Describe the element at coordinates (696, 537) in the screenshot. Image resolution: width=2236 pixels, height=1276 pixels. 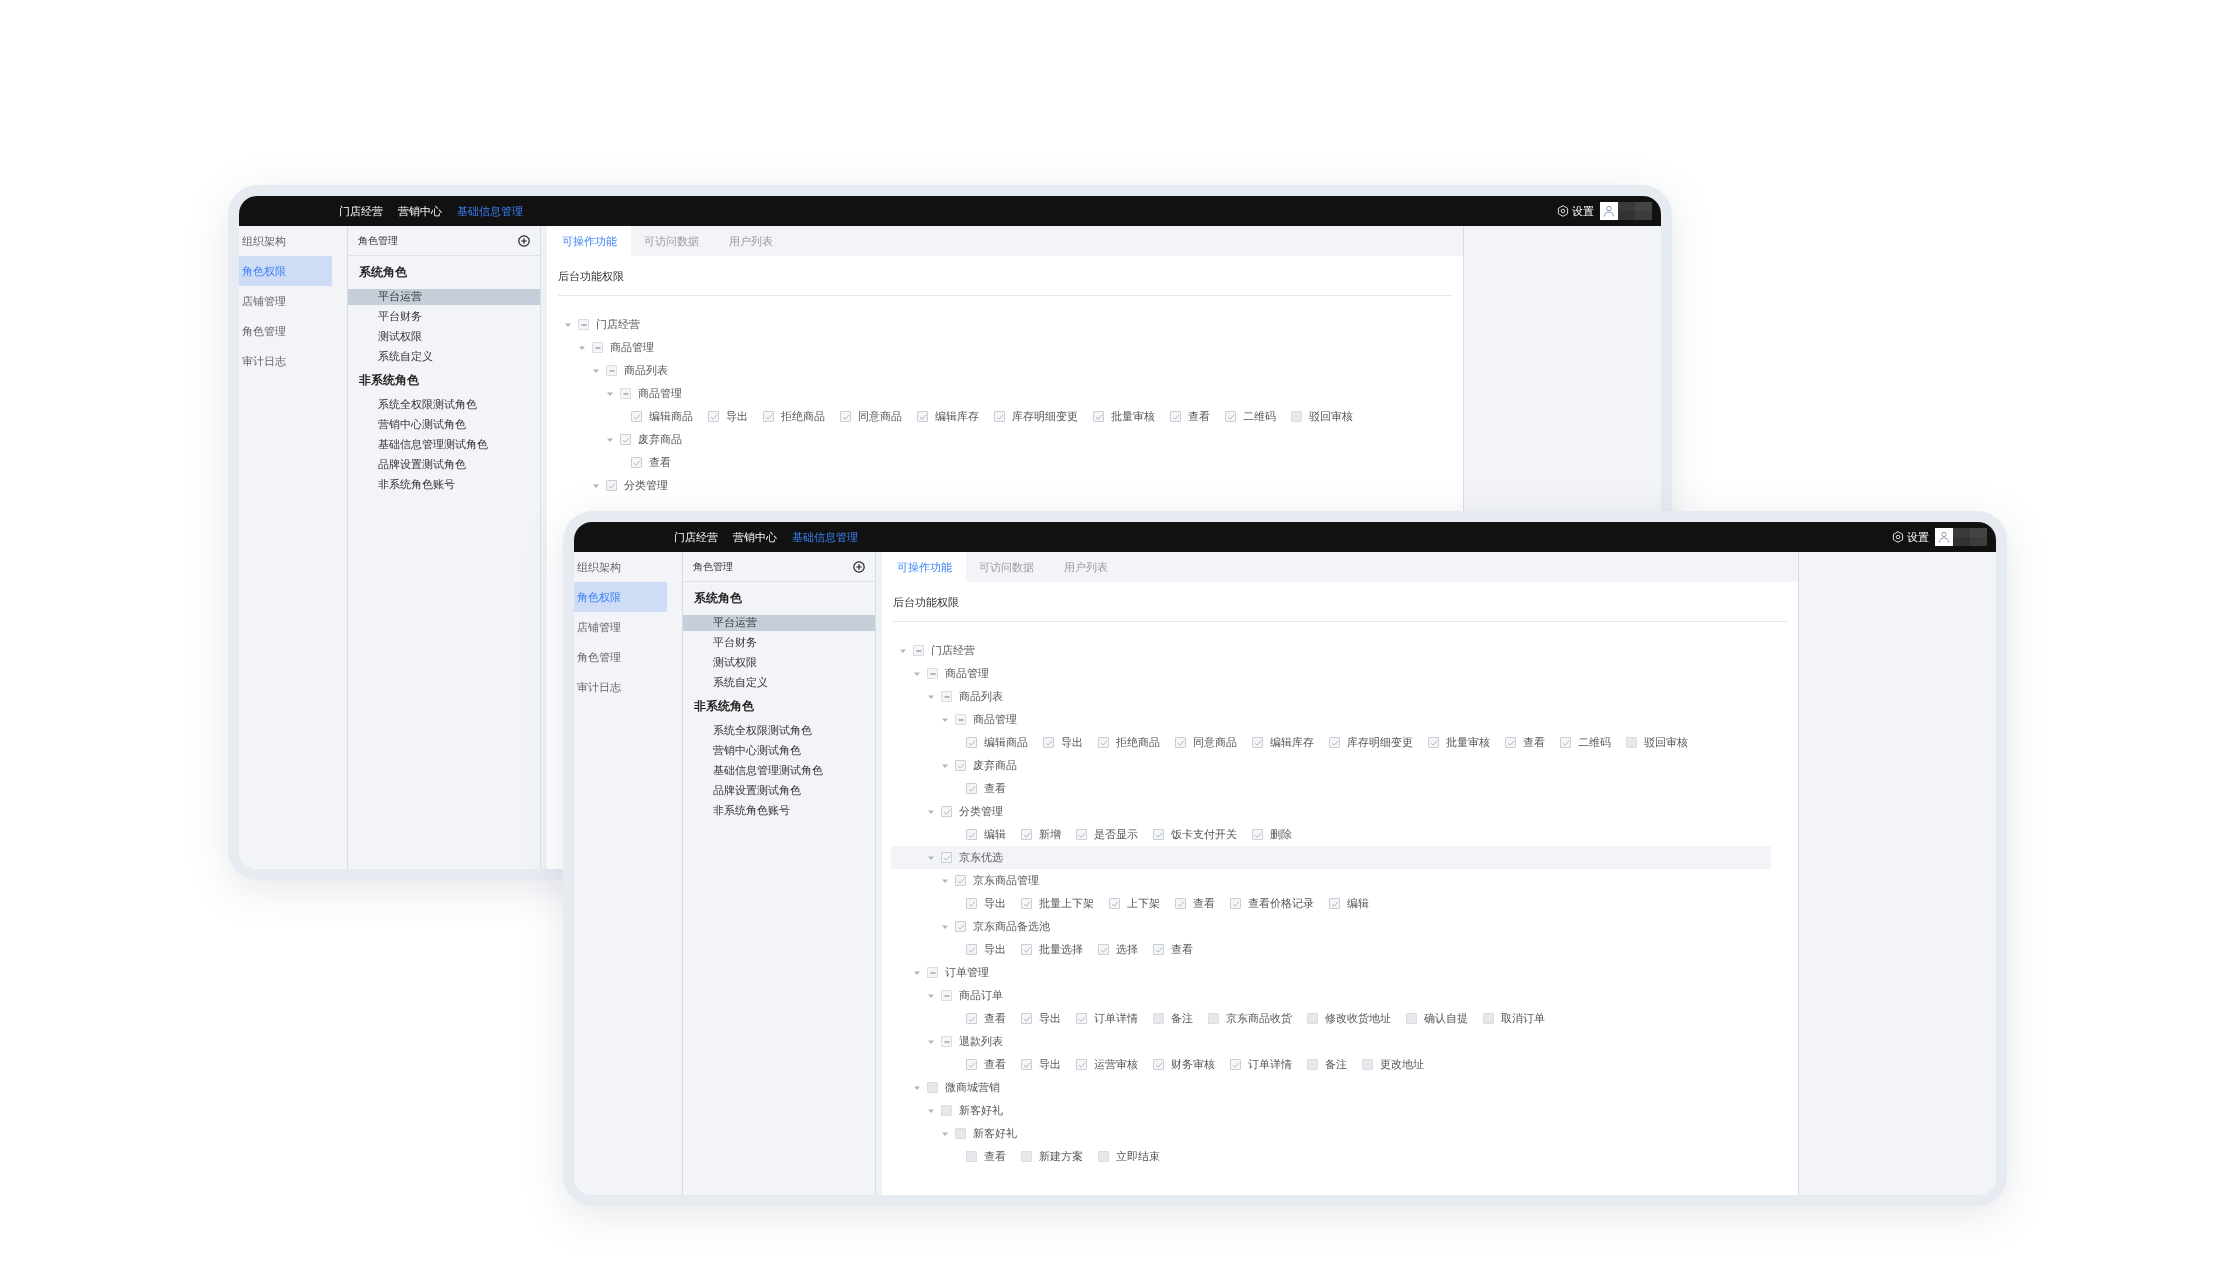
I see `nav-link: 门店经营` at that location.